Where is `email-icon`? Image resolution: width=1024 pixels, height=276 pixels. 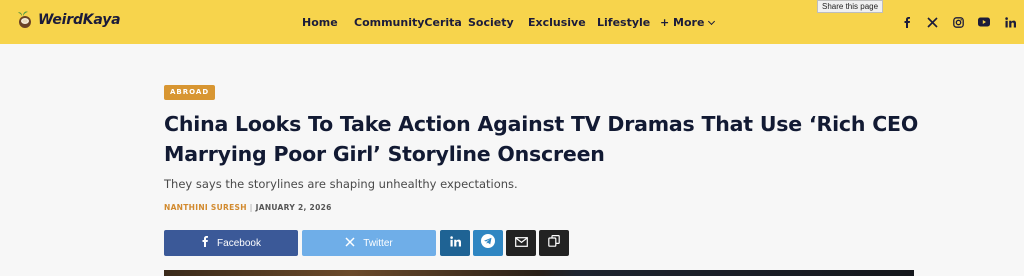 email-icon is located at coordinates (521, 243).